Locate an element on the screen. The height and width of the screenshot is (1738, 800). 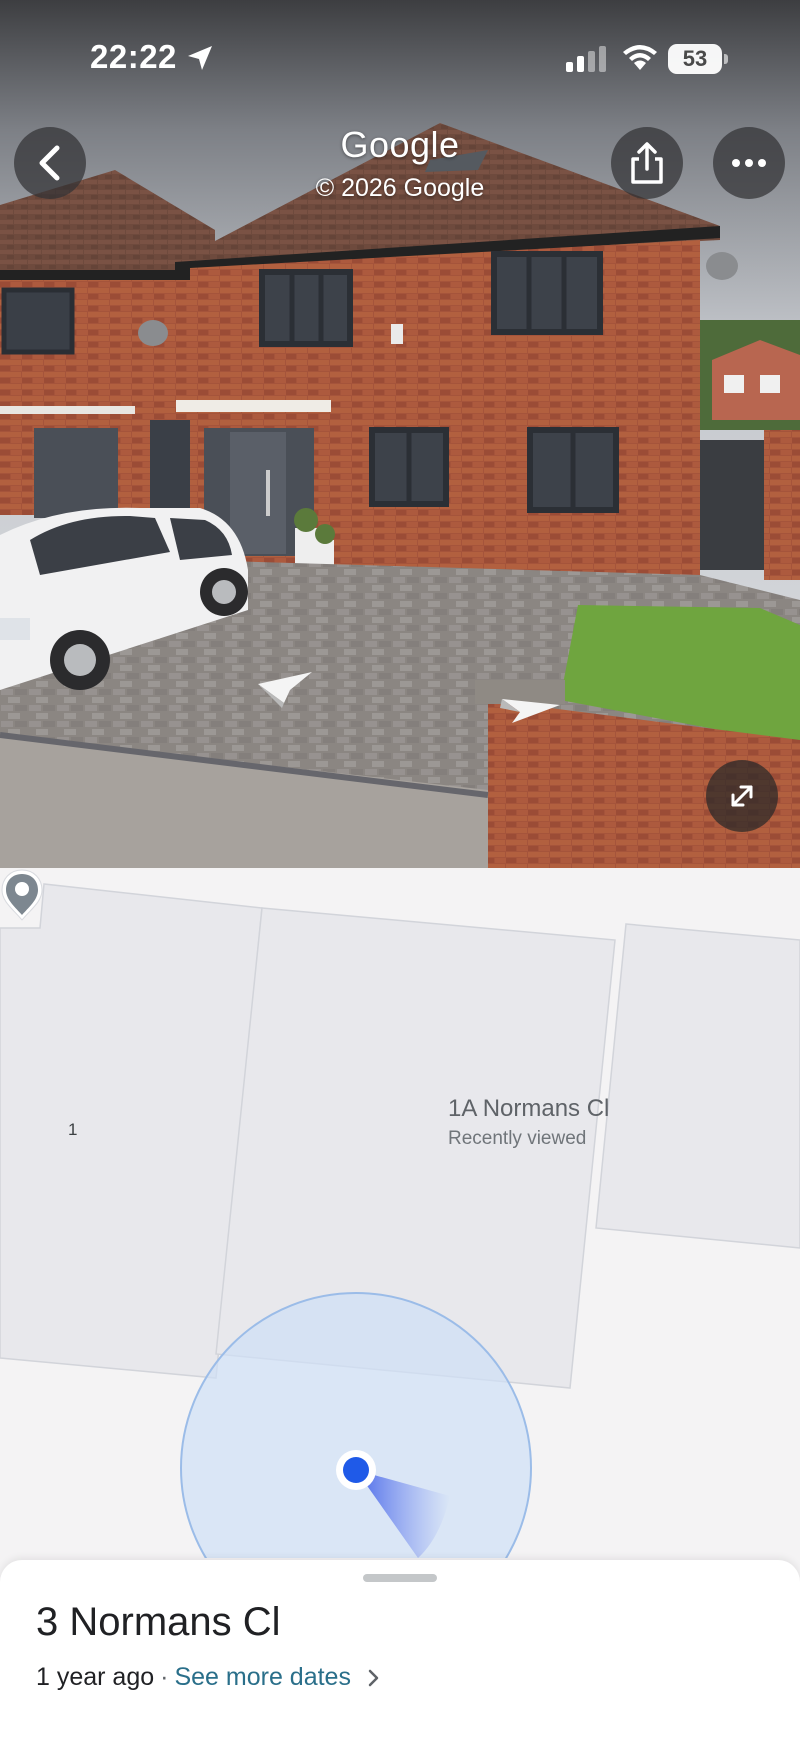
place-title: 1A Normans Cl is located at coordinates (528, 1109).